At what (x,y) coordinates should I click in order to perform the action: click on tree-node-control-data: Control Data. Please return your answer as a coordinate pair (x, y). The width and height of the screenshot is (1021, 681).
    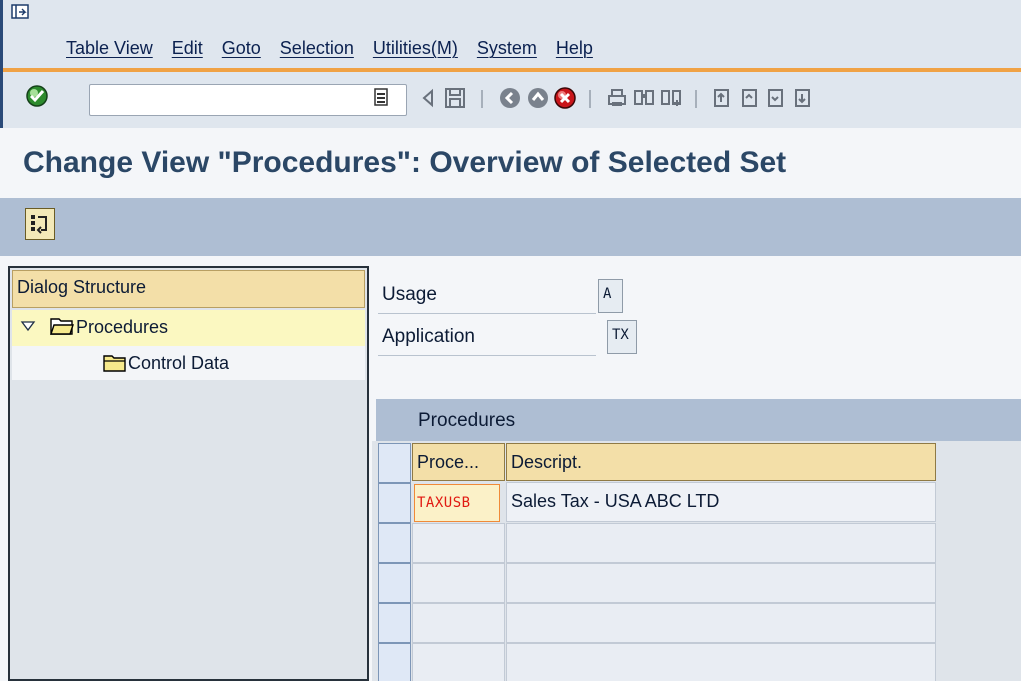
    Looking at the image, I should click on (188, 363).